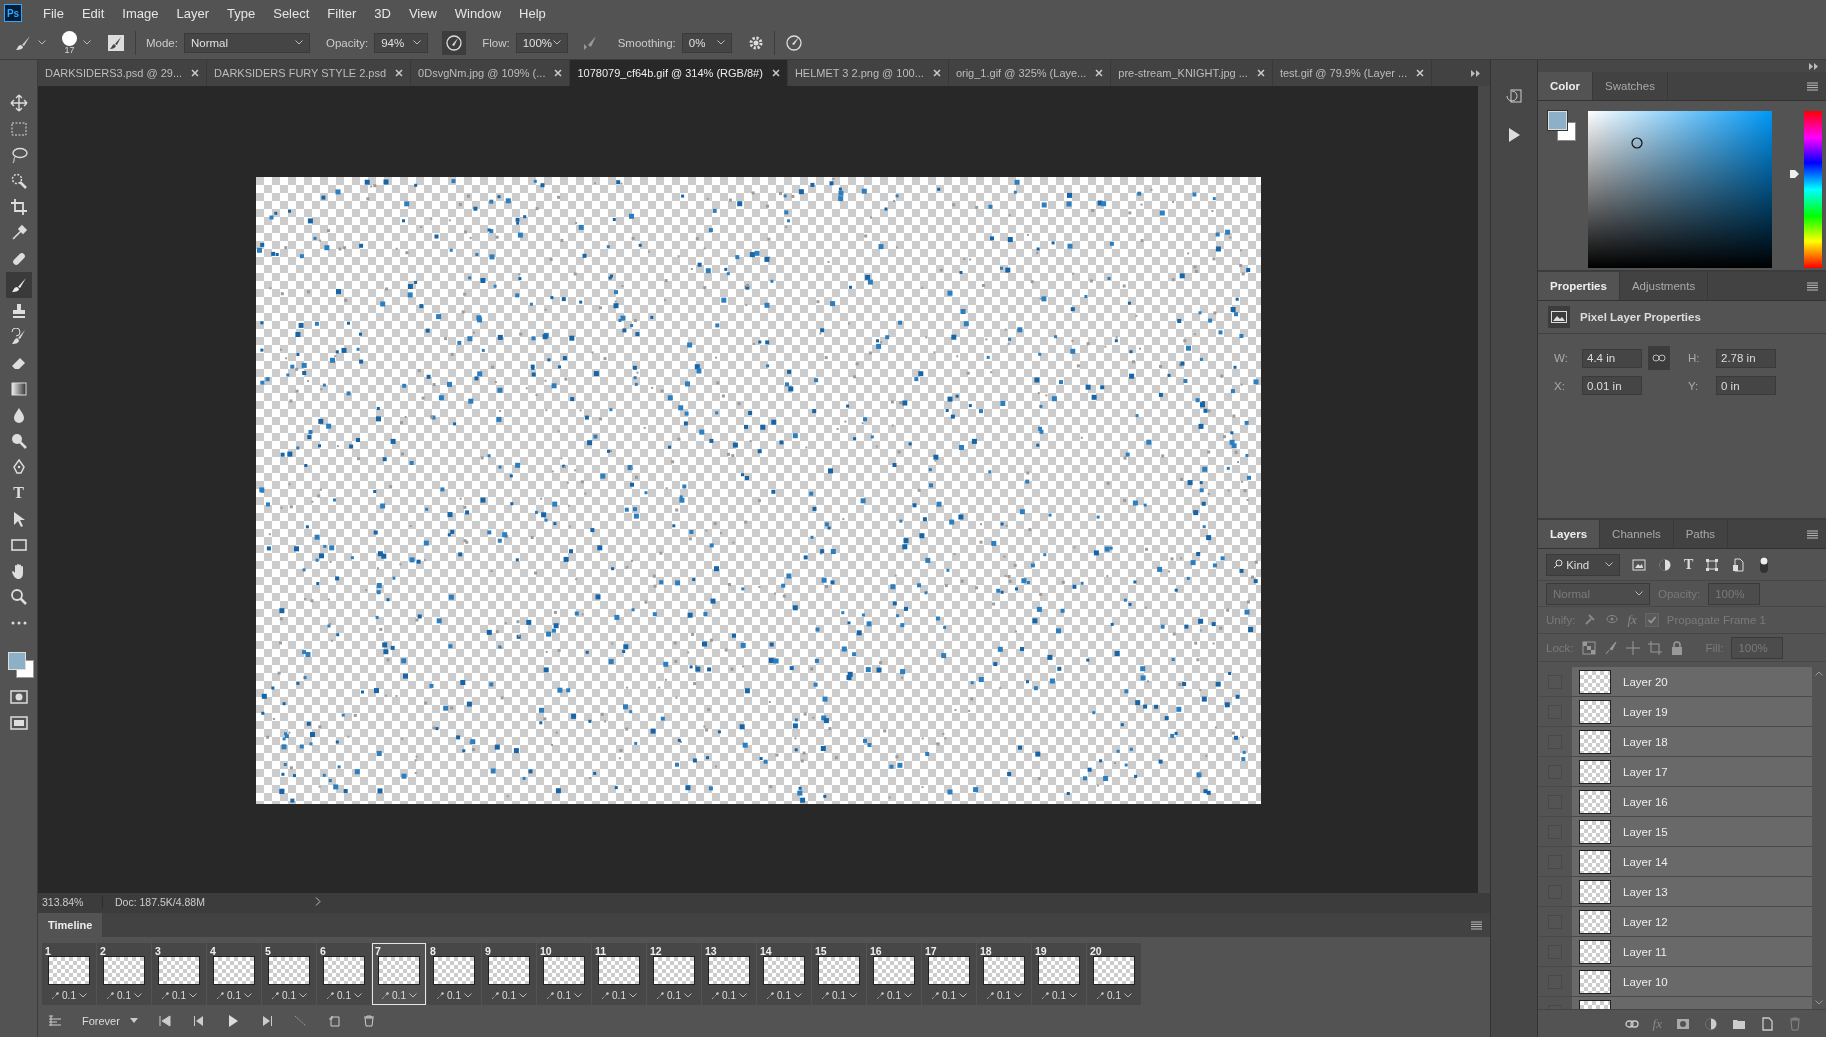 The height and width of the screenshot is (1037, 1826). Describe the element at coordinates (422, 13) in the screenshot. I see `menu-item: View` at that location.